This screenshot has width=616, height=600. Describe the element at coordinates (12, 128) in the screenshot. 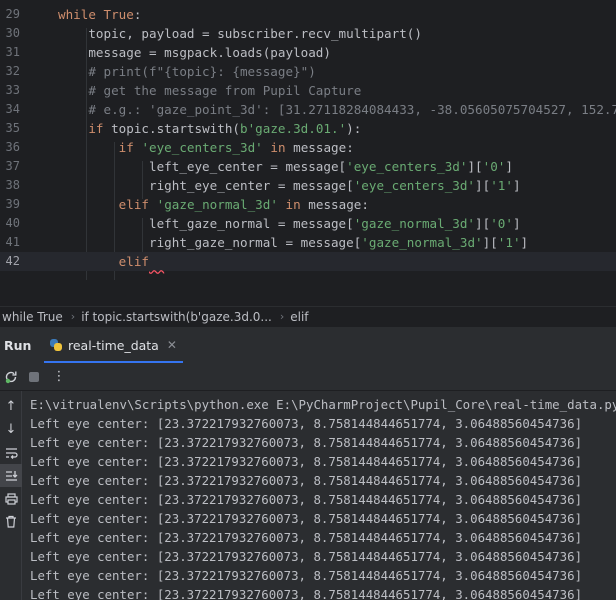

I see `line-number: 35` at that location.